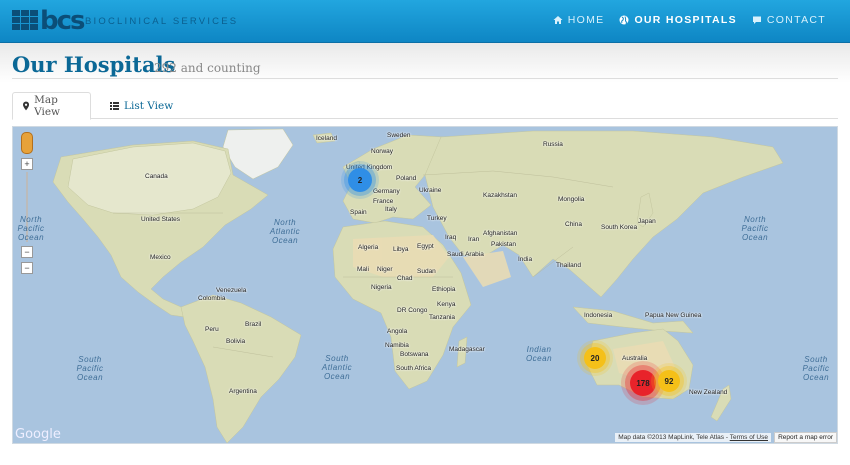  I want to click on zoom-out-button: −, so click(27, 252).